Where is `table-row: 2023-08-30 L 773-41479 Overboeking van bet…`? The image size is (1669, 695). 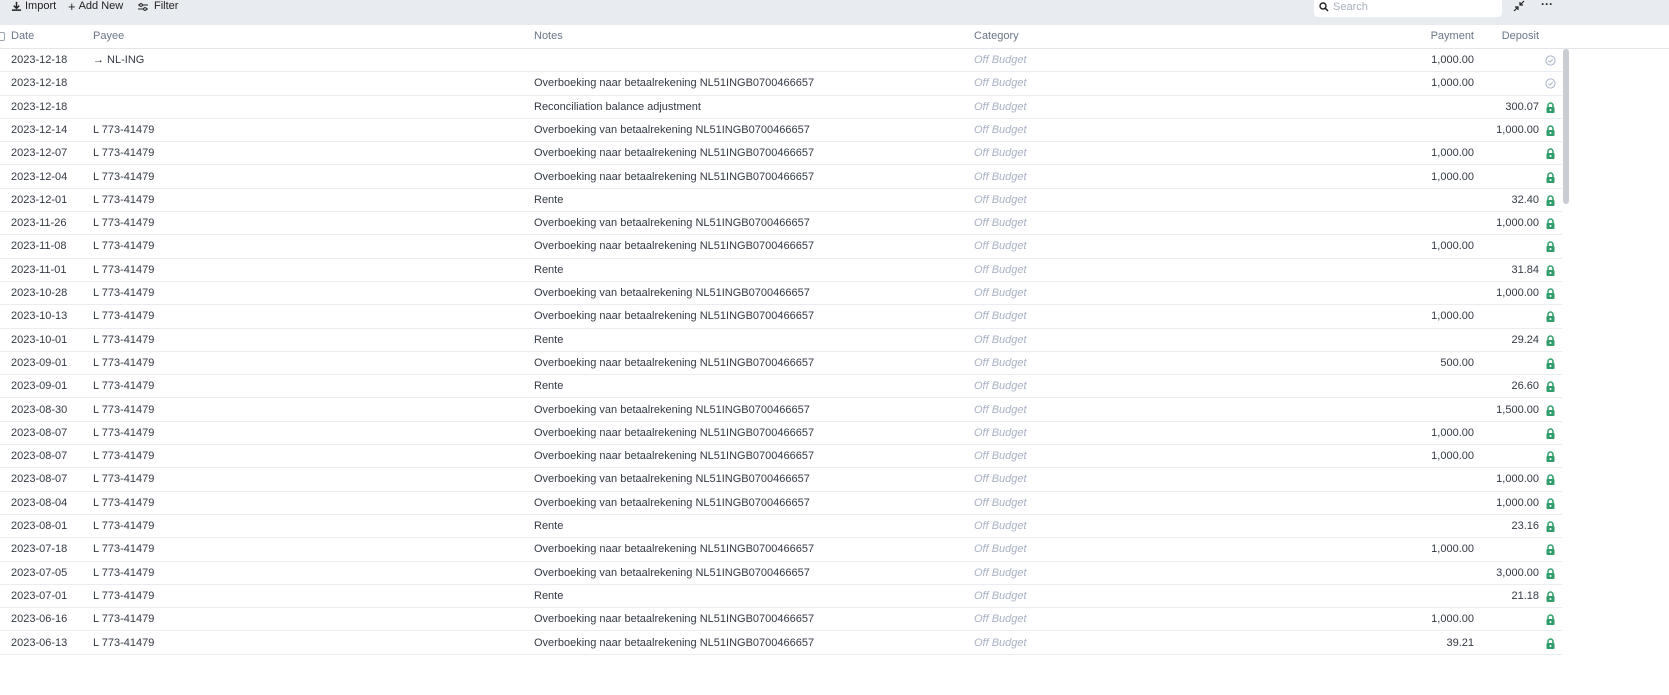 table-row: 2023-08-30 L 773-41479 Overboeking van bet… is located at coordinates (781, 410).